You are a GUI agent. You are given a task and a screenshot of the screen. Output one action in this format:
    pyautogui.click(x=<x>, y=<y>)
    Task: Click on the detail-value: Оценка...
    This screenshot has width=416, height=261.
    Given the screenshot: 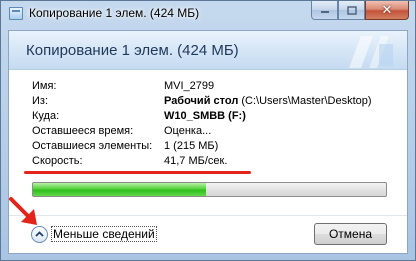 What is the action you would take?
    pyautogui.click(x=188, y=131)
    